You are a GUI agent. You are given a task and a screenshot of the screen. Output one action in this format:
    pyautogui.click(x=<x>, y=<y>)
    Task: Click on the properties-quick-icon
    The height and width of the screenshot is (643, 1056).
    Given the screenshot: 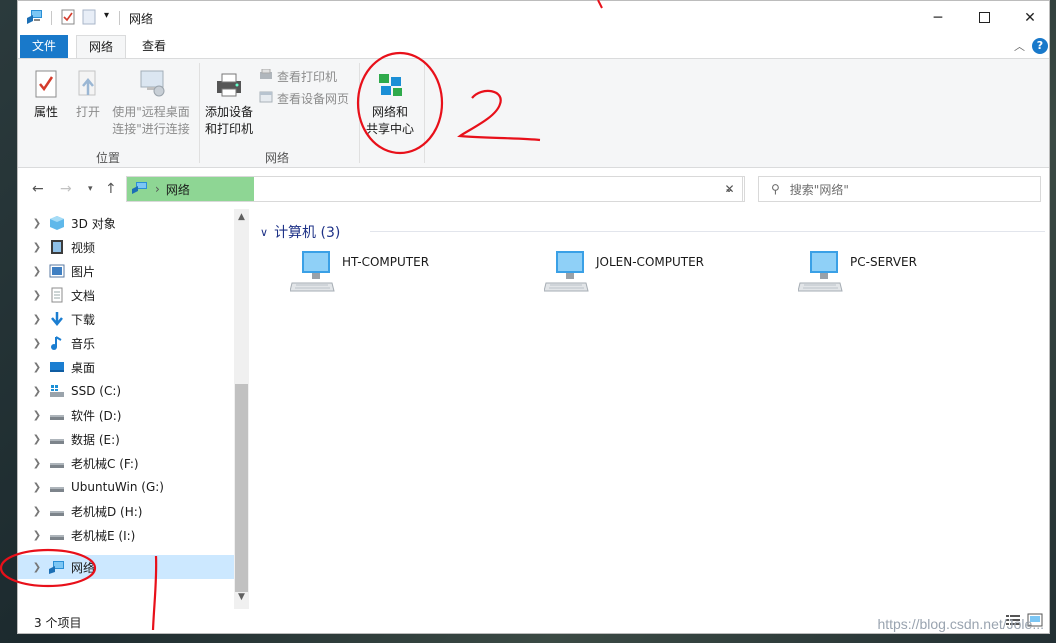 What is the action you would take?
    pyautogui.click(x=68, y=18)
    